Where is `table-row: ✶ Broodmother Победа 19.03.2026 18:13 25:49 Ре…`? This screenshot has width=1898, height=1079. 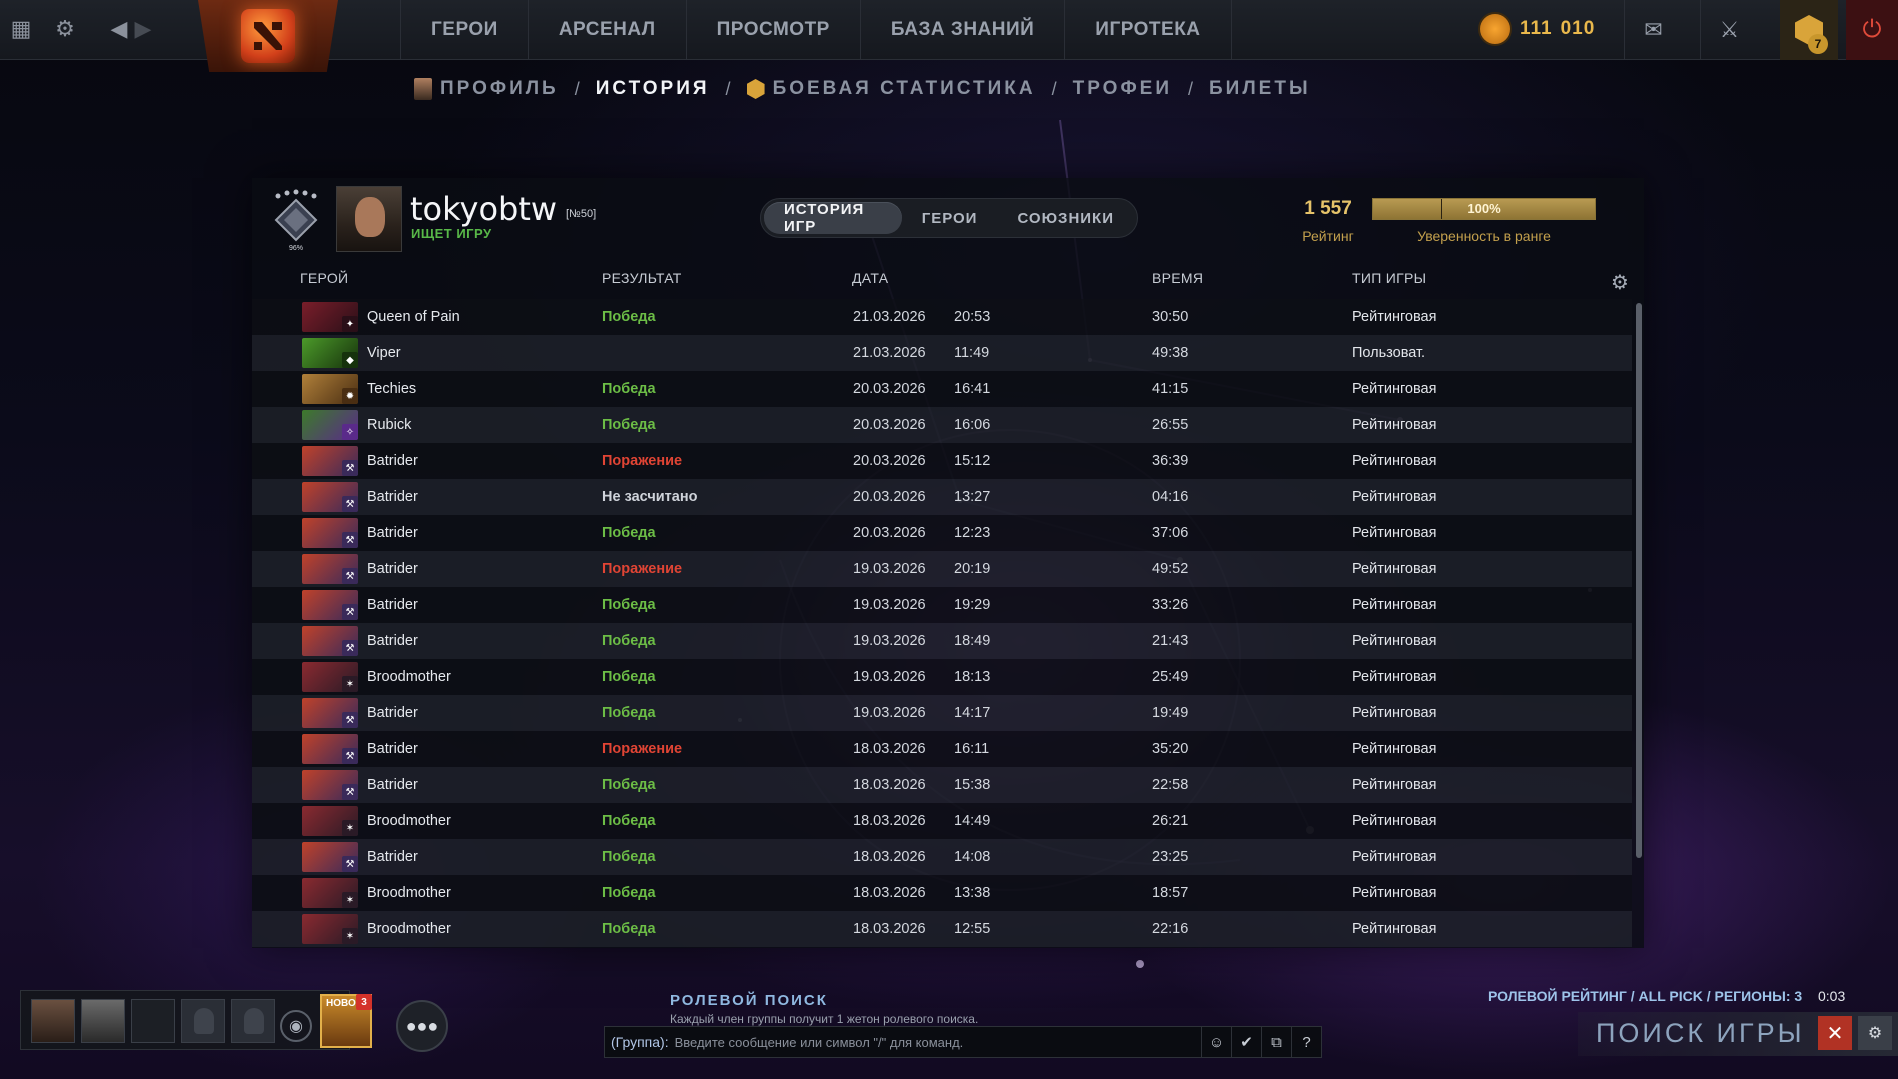 table-row: ✶ Broodmother Победа 19.03.2026 18:13 25:49 Ре… is located at coordinates (942, 677).